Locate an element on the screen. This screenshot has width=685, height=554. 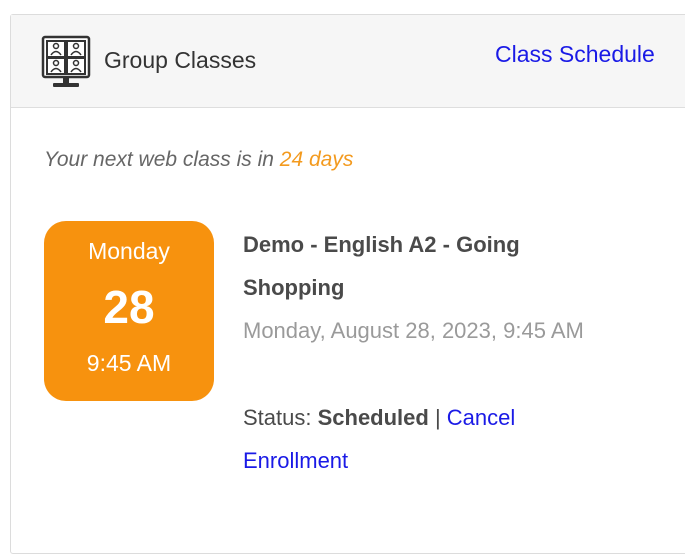
status-value: Scheduled is located at coordinates (373, 417).